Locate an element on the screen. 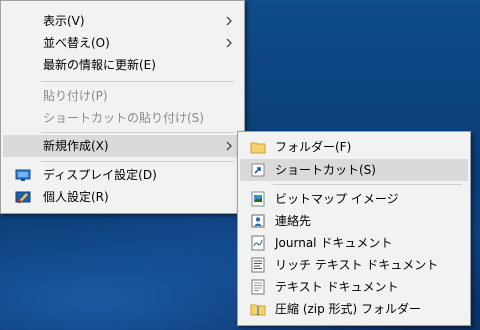  journal-icon is located at coordinates (258, 243).